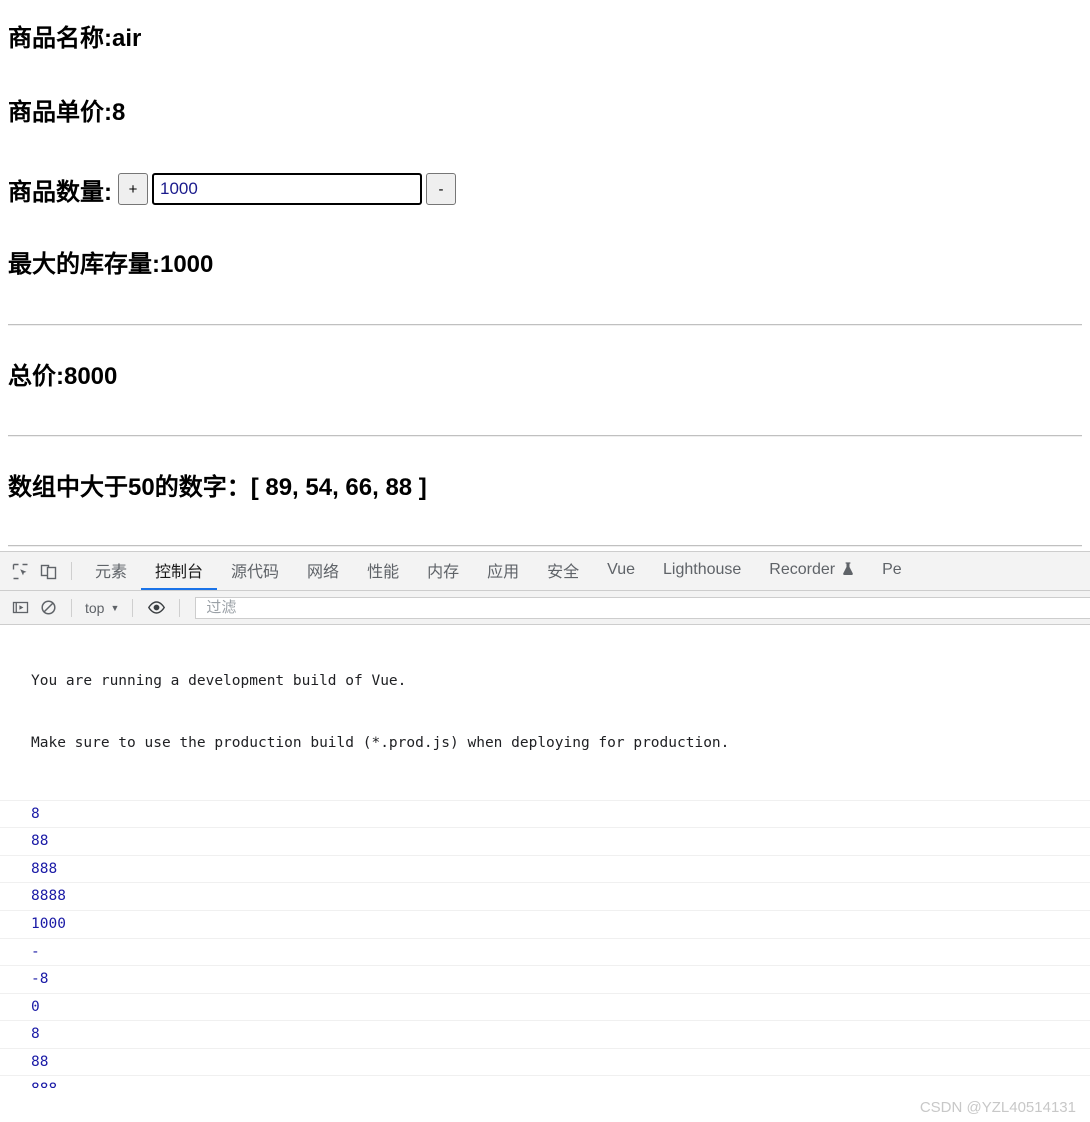 The height and width of the screenshot is (1122, 1090). I want to click on tab-performance: 性能, so click(383, 571).